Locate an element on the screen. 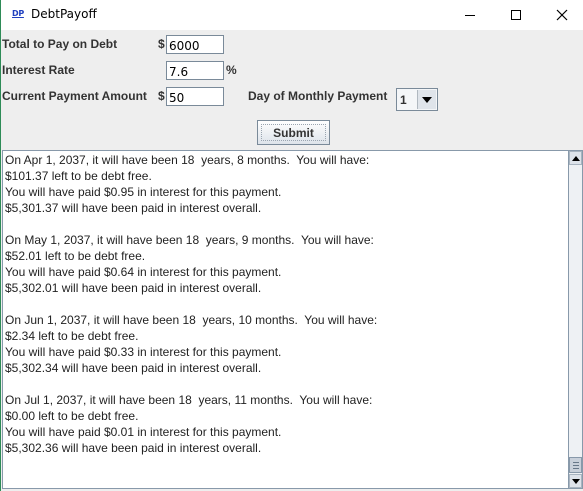  day-select-arrow is located at coordinates (426, 99).